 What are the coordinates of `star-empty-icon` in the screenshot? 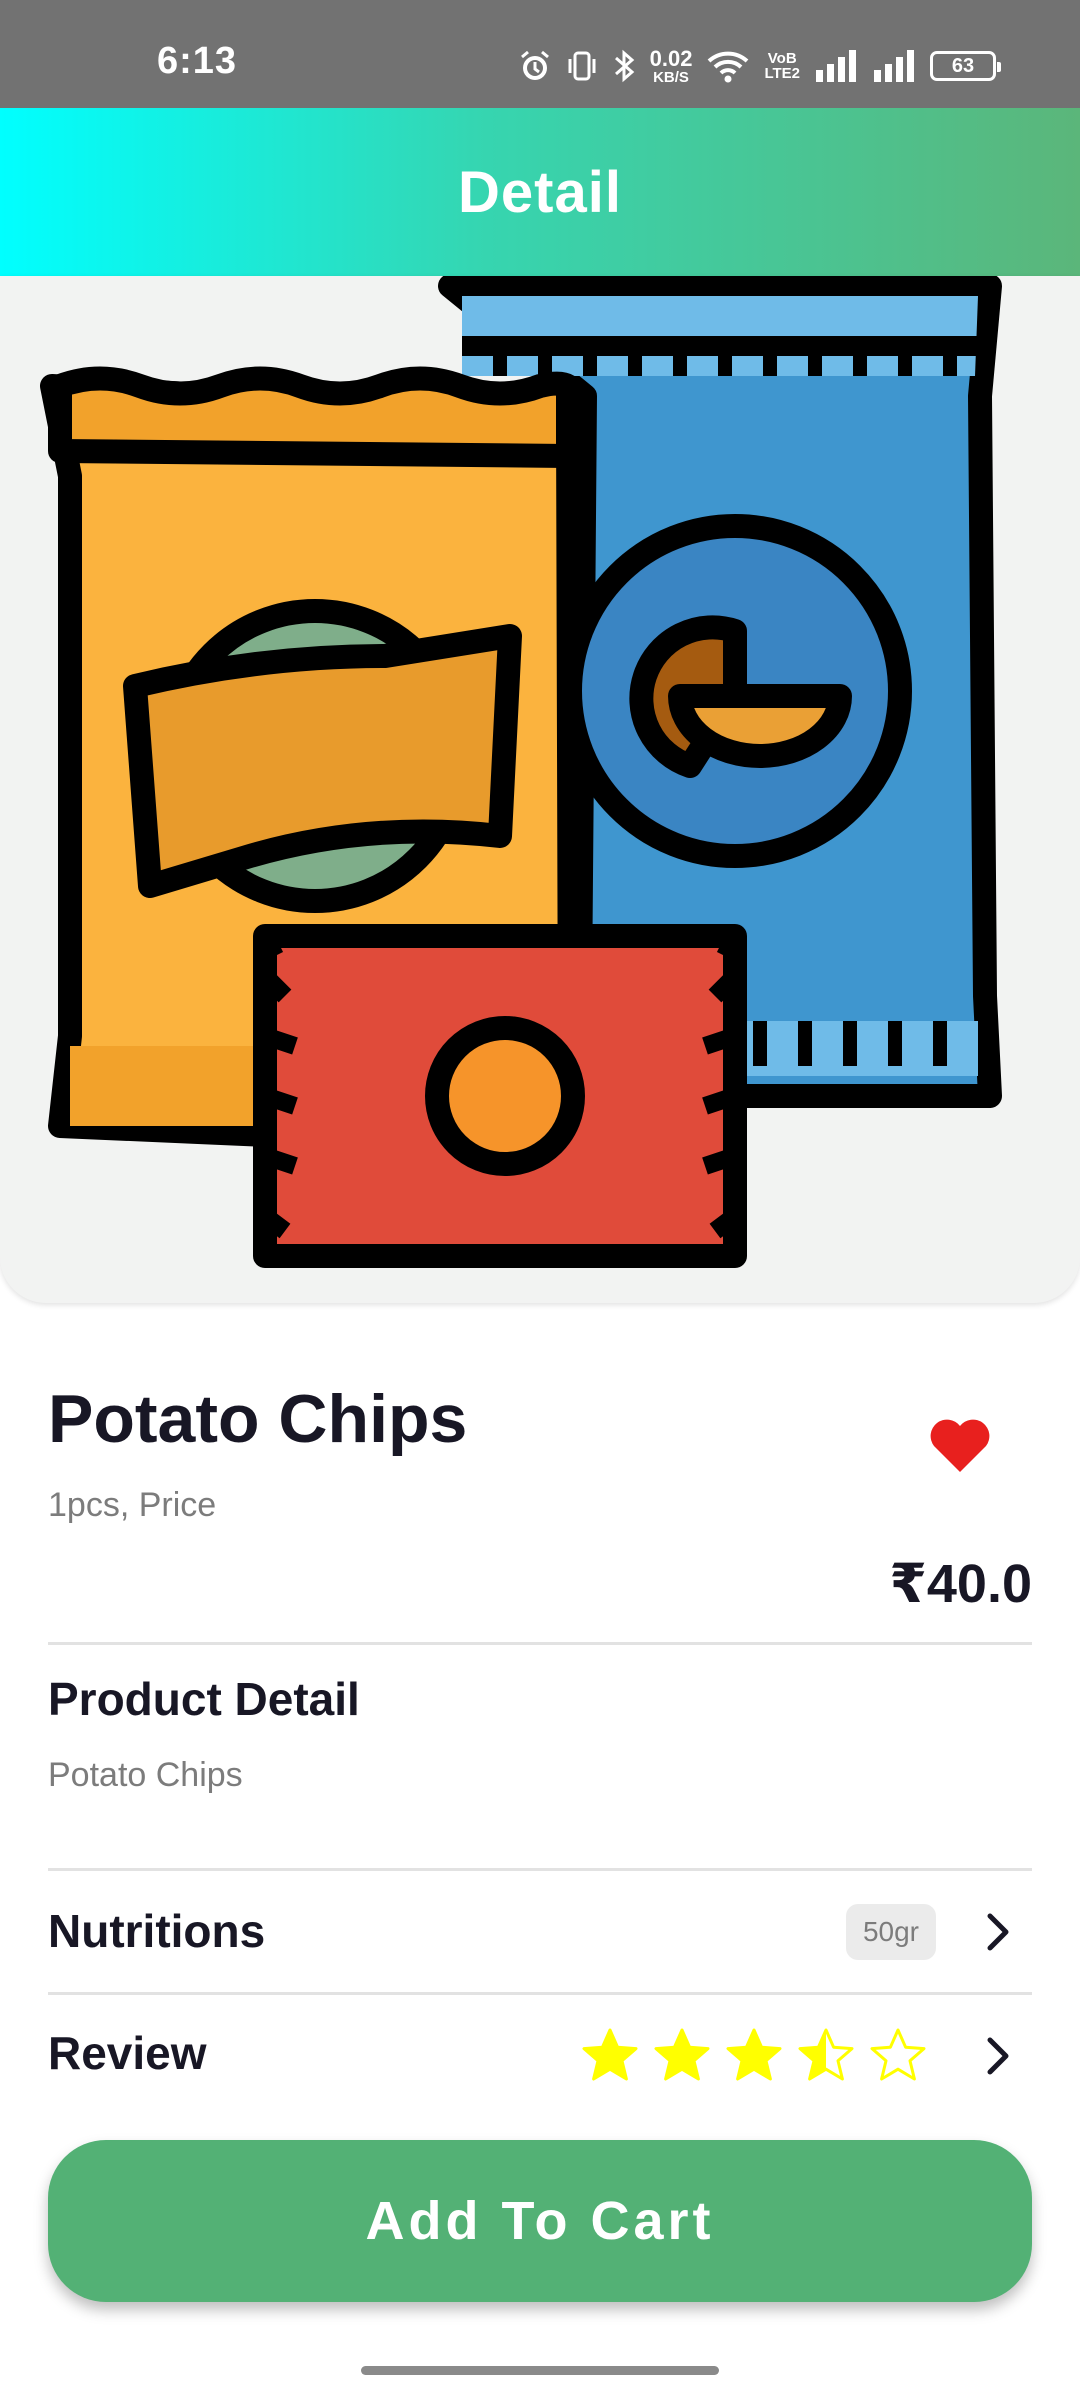 It's located at (898, 2056).